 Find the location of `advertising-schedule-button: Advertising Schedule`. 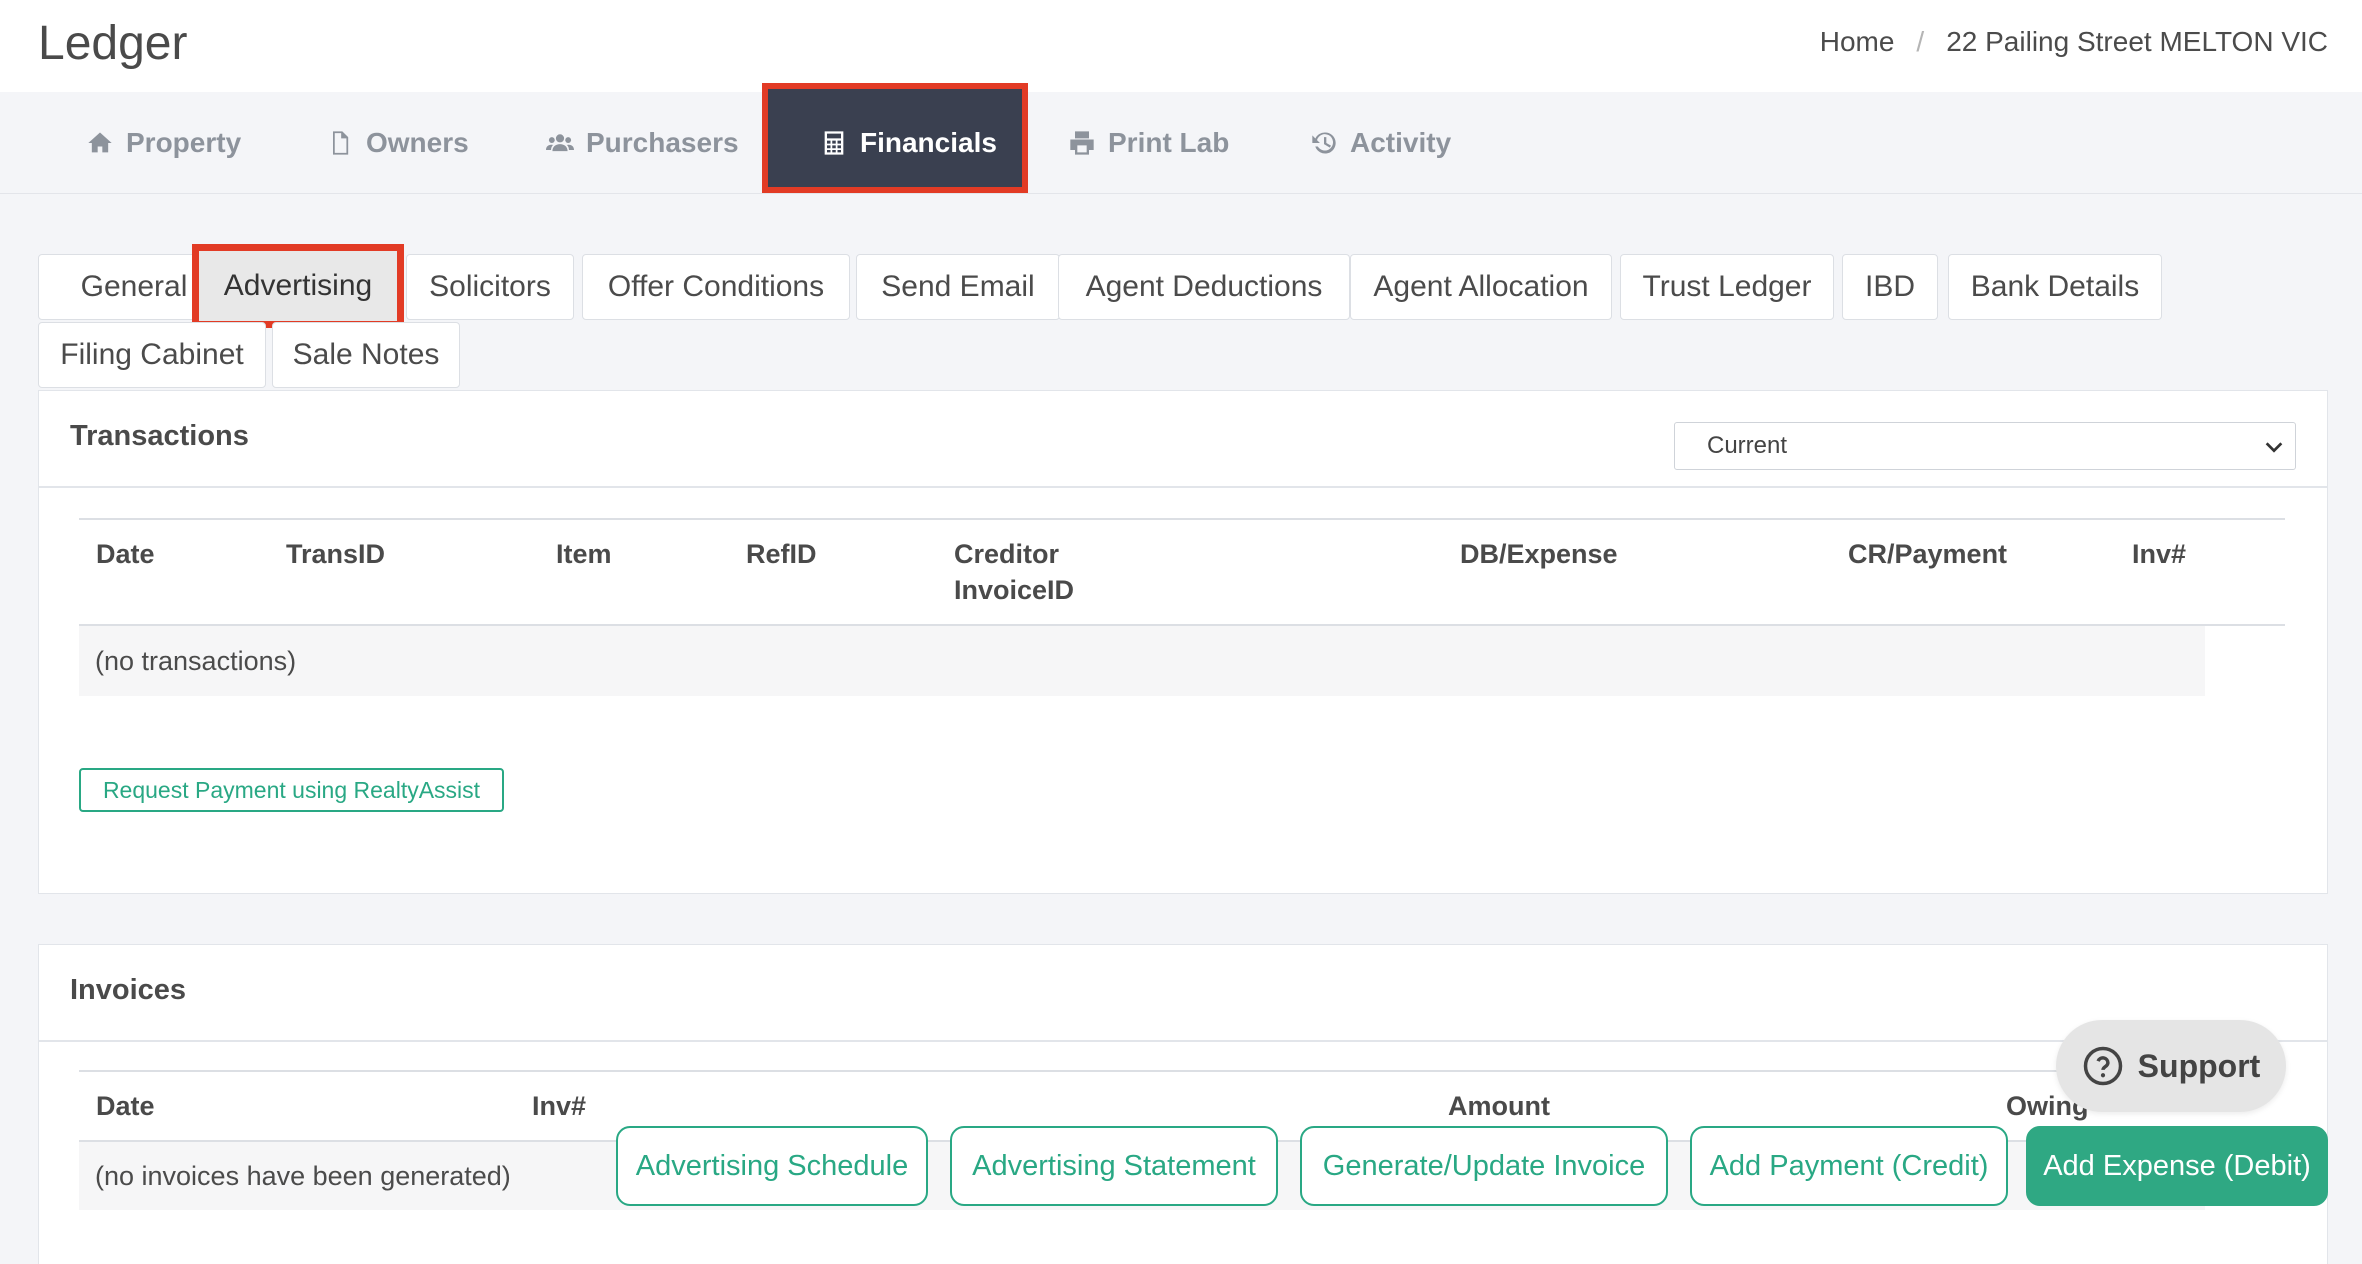

advertising-schedule-button: Advertising Schedule is located at coordinates (772, 1166).